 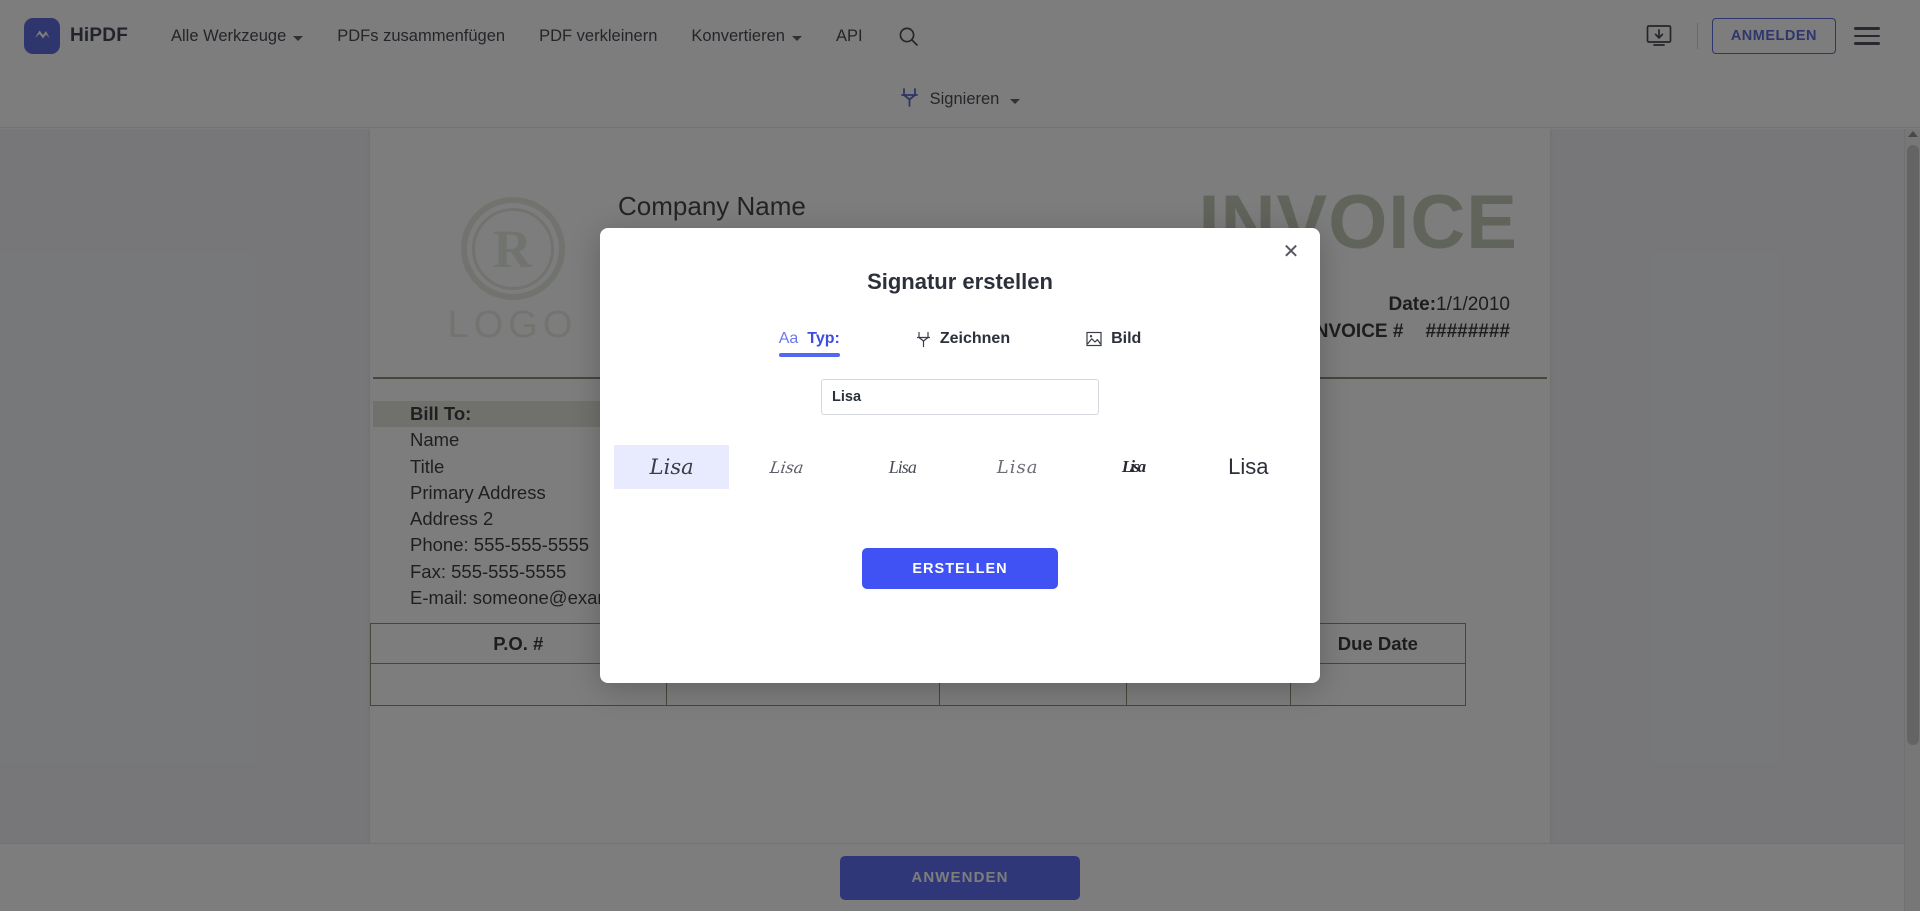 What do you see at coordinates (923, 339) in the screenshot?
I see `pen-icon` at bounding box center [923, 339].